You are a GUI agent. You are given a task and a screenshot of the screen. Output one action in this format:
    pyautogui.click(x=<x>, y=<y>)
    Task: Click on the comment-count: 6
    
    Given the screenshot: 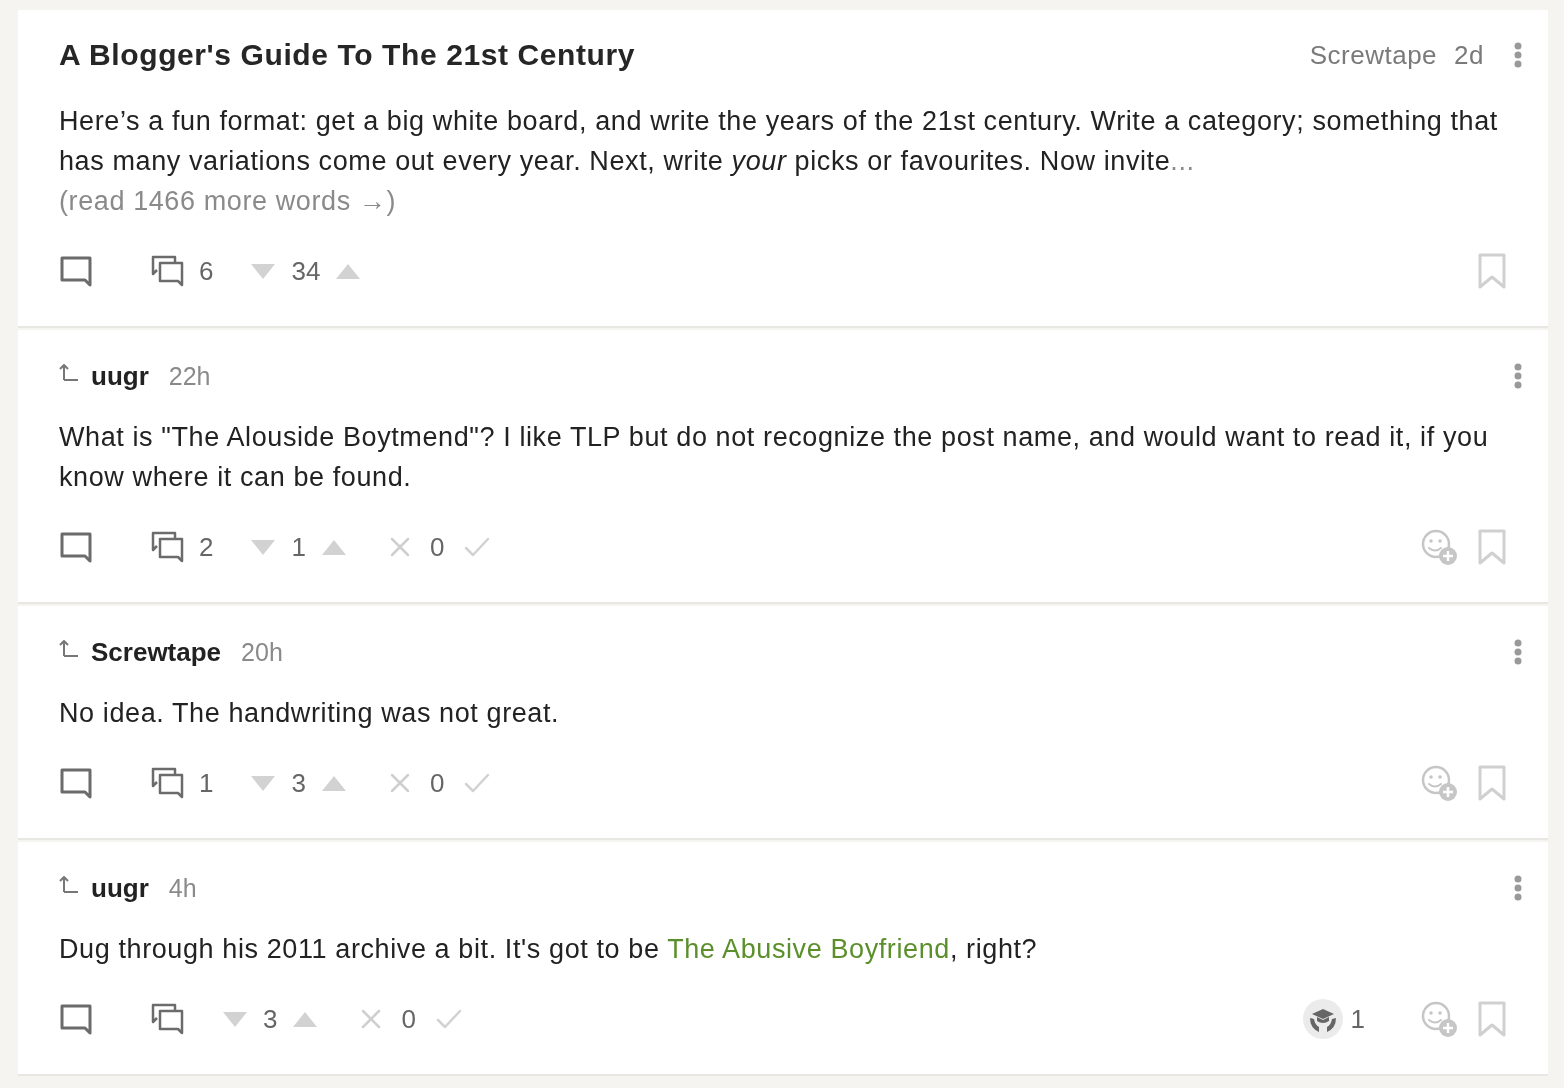 What is the action you would take?
    pyautogui.click(x=206, y=271)
    